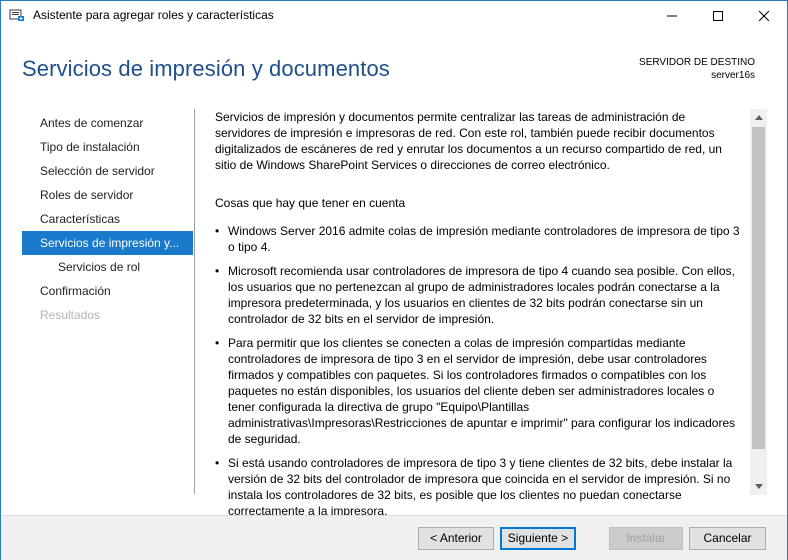 The image size is (788, 560). I want to click on step-antes-de-comenzar: Antes de comenzar, so click(107, 123).